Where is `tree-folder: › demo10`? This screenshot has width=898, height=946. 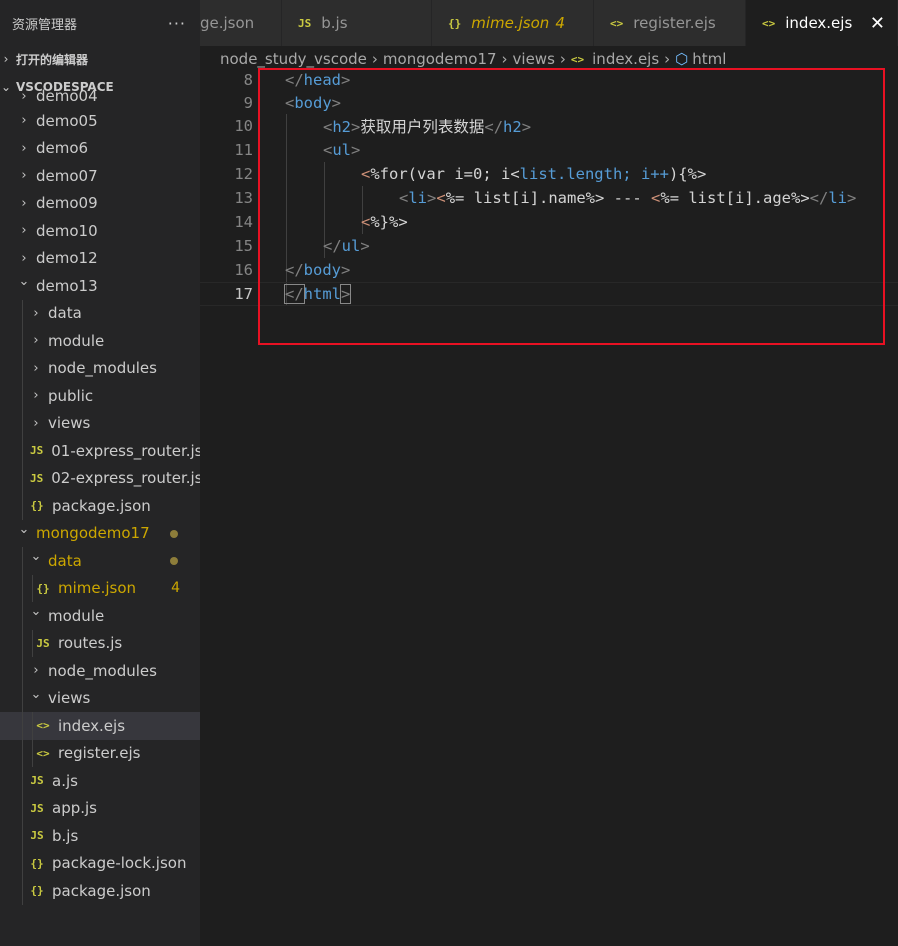
tree-folder: › demo10 is located at coordinates (100, 231).